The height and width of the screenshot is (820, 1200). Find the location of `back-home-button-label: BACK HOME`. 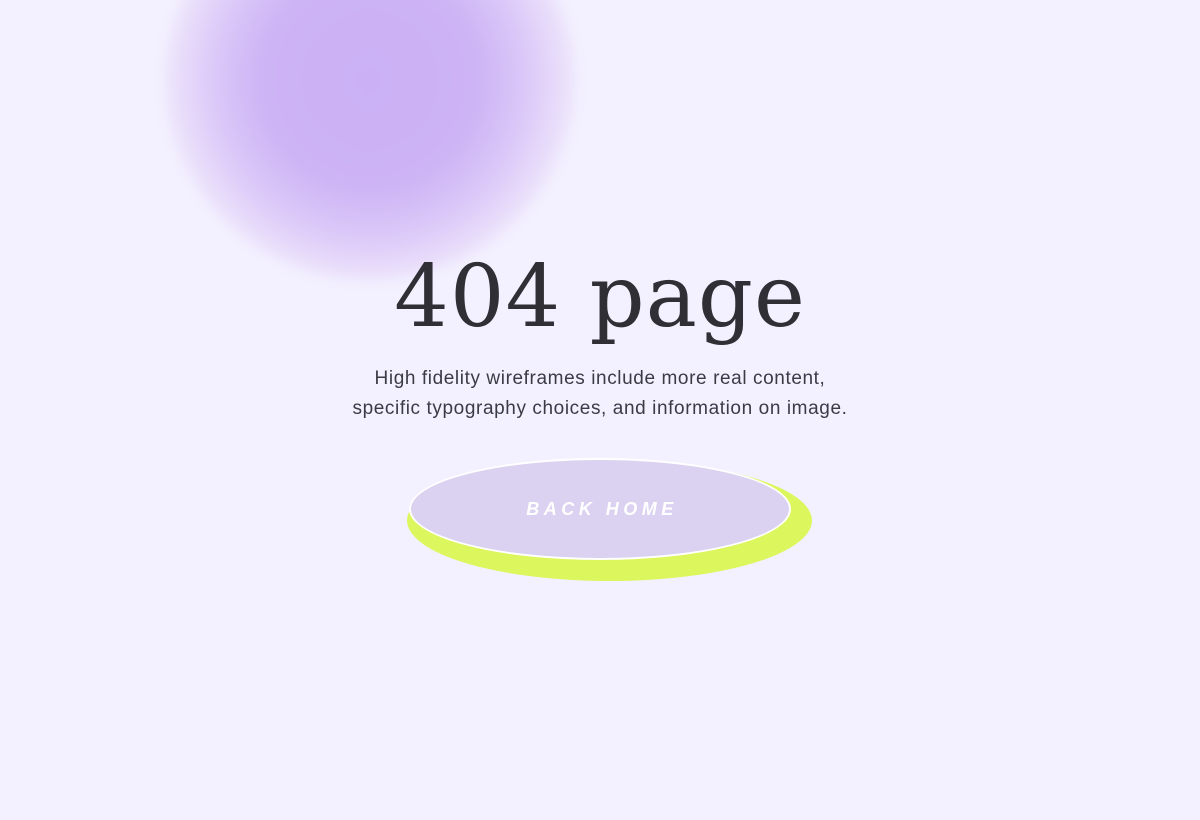

back-home-button-label: BACK HOME is located at coordinates (602, 508).